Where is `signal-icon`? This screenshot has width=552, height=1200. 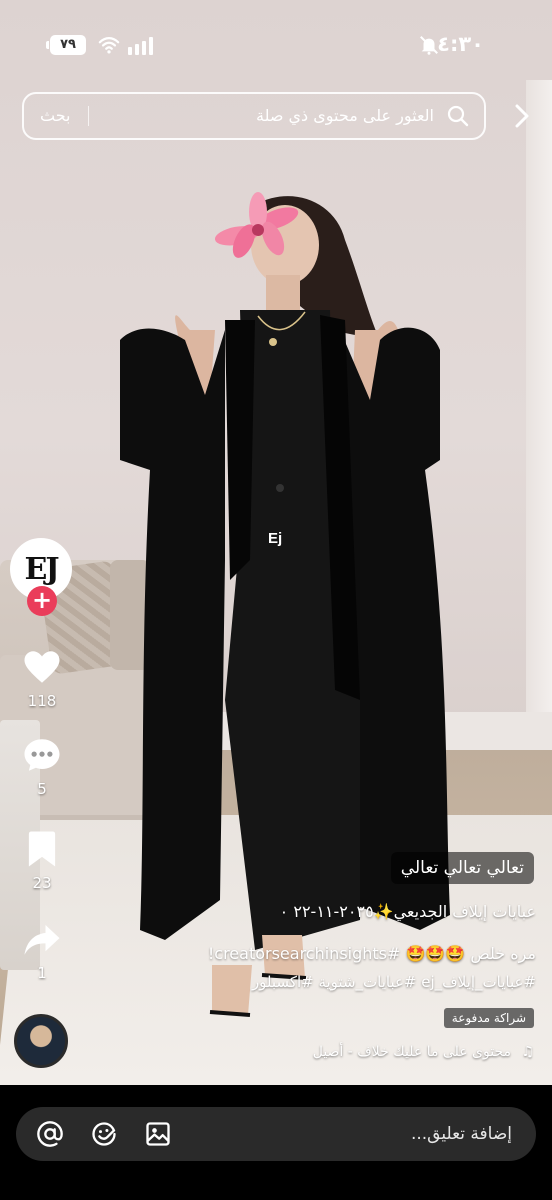
signal-icon is located at coordinates (143, 45).